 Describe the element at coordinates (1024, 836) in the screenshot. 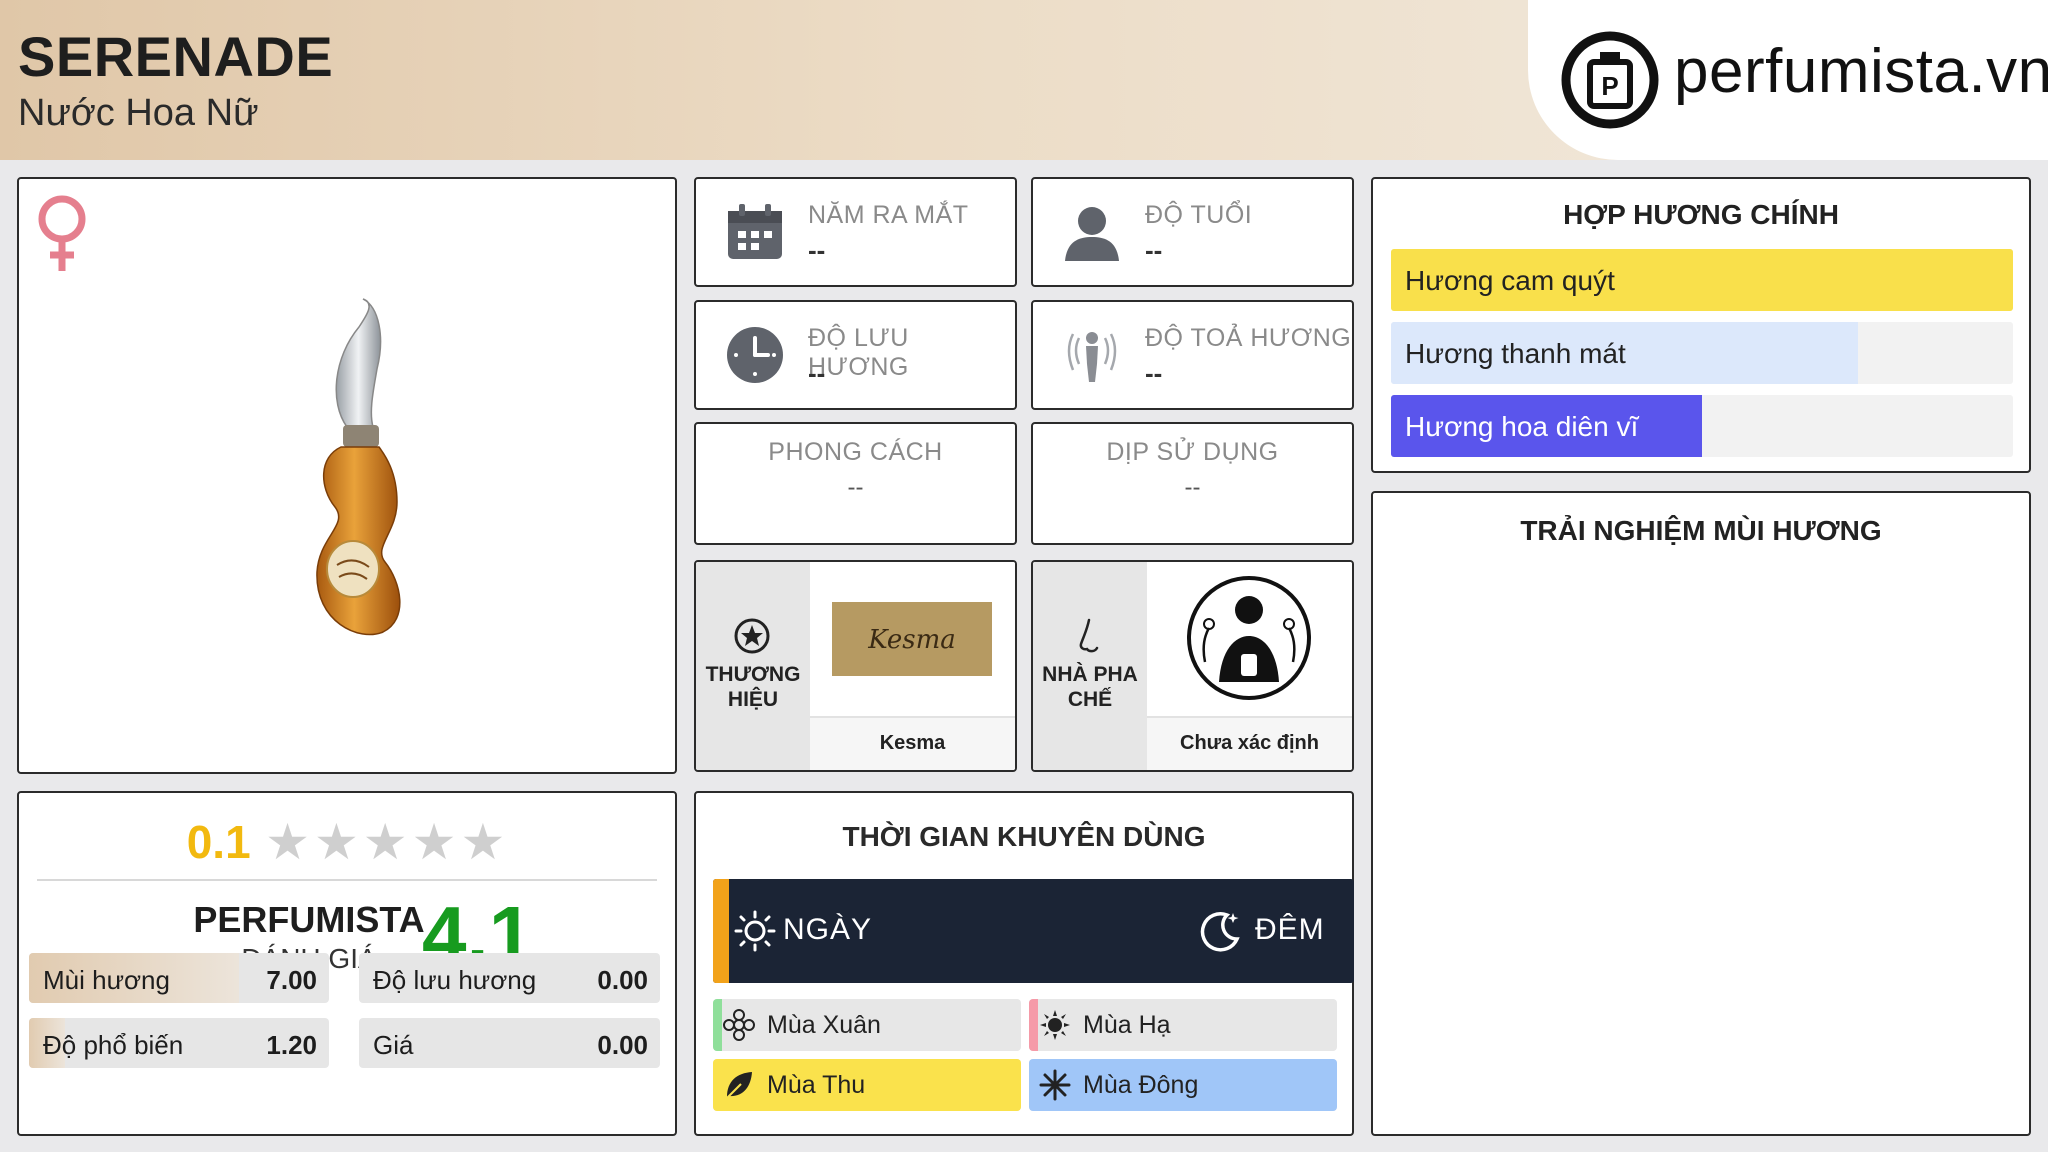

I see `recommended-time-title: THỜI GIAN KHUYÊN DÙNG` at that location.